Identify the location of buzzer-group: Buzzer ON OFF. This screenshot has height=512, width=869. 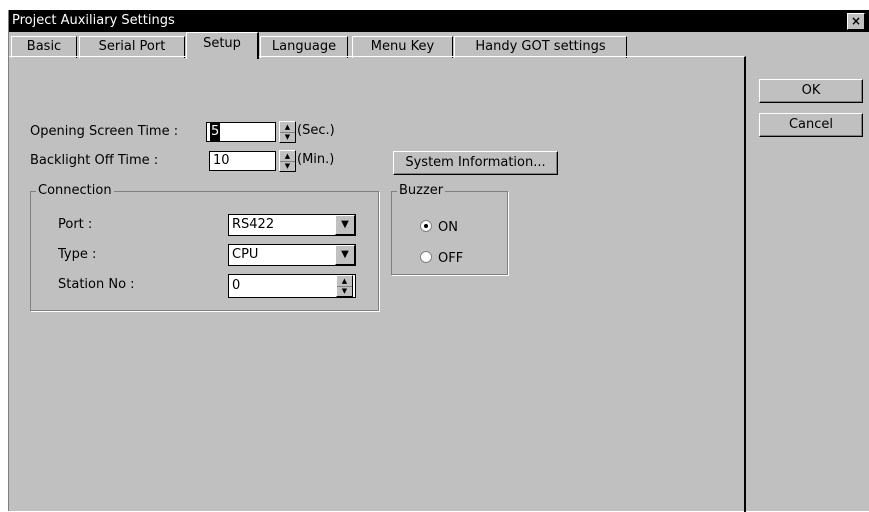
(449, 229).